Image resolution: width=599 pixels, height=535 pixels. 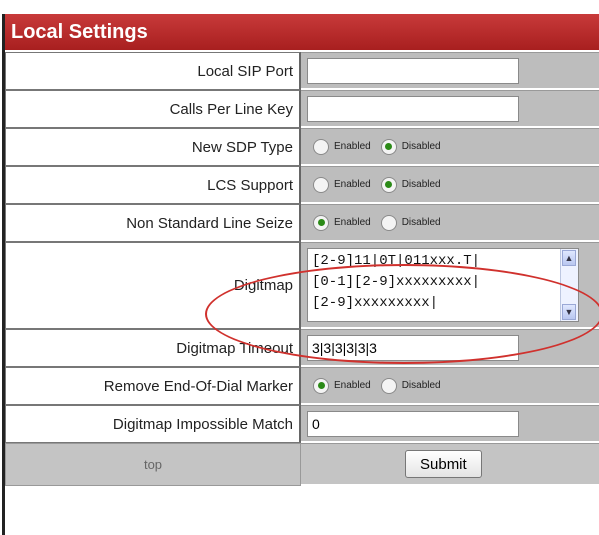 I want to click on new-sdp-type-disabled-radio: Disabled, so click(x=410, y=146).